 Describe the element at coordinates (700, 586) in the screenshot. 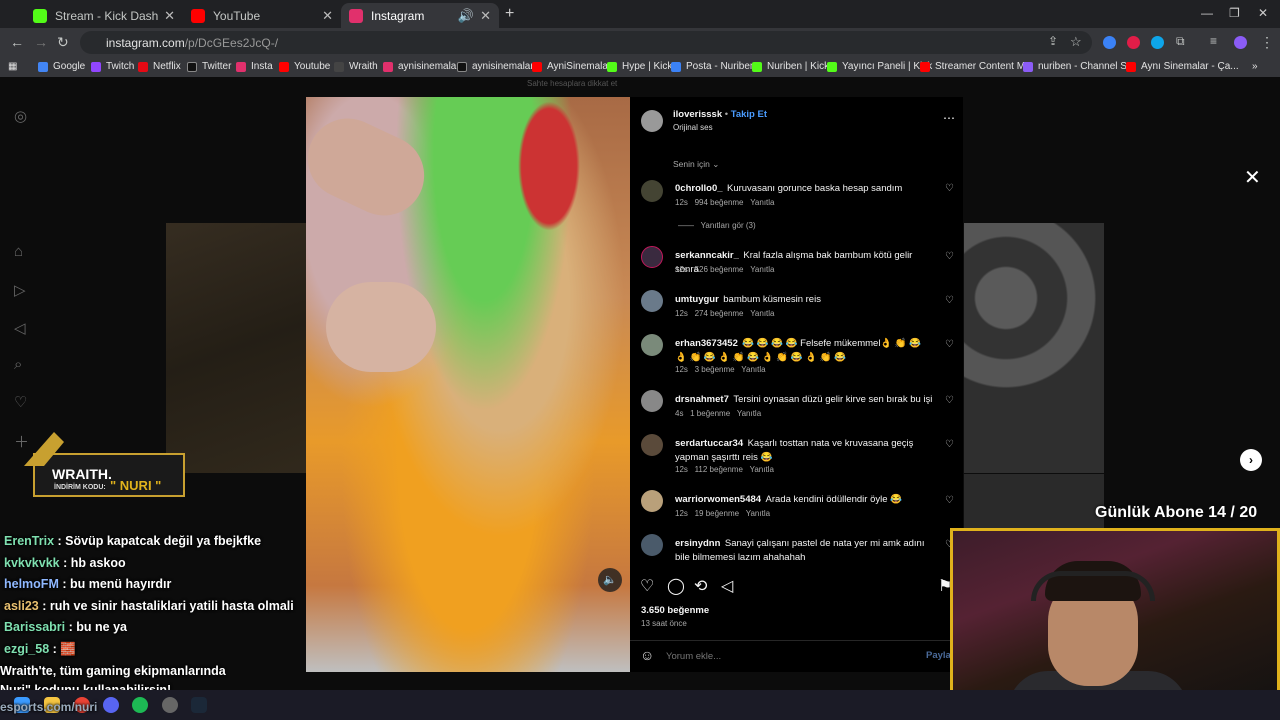

I see `repost-icon: ⟲` at that location.